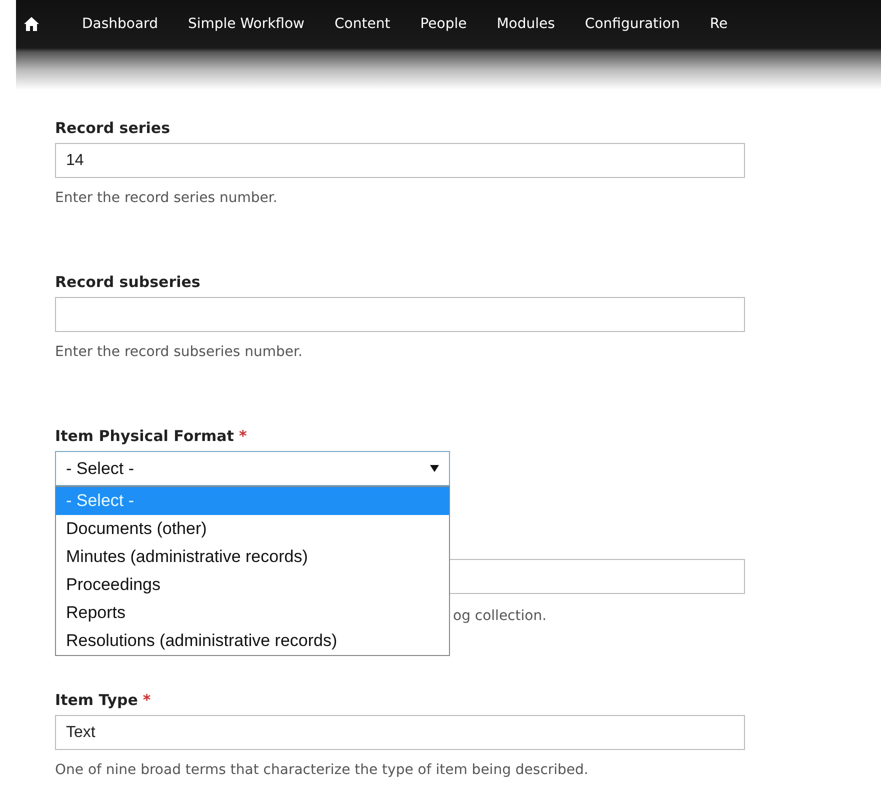  Describe the element at coordinates (322, 770) in the screenshot. I see `field-description: One of nine broad terms that characterize the type of item being described.` at that location.